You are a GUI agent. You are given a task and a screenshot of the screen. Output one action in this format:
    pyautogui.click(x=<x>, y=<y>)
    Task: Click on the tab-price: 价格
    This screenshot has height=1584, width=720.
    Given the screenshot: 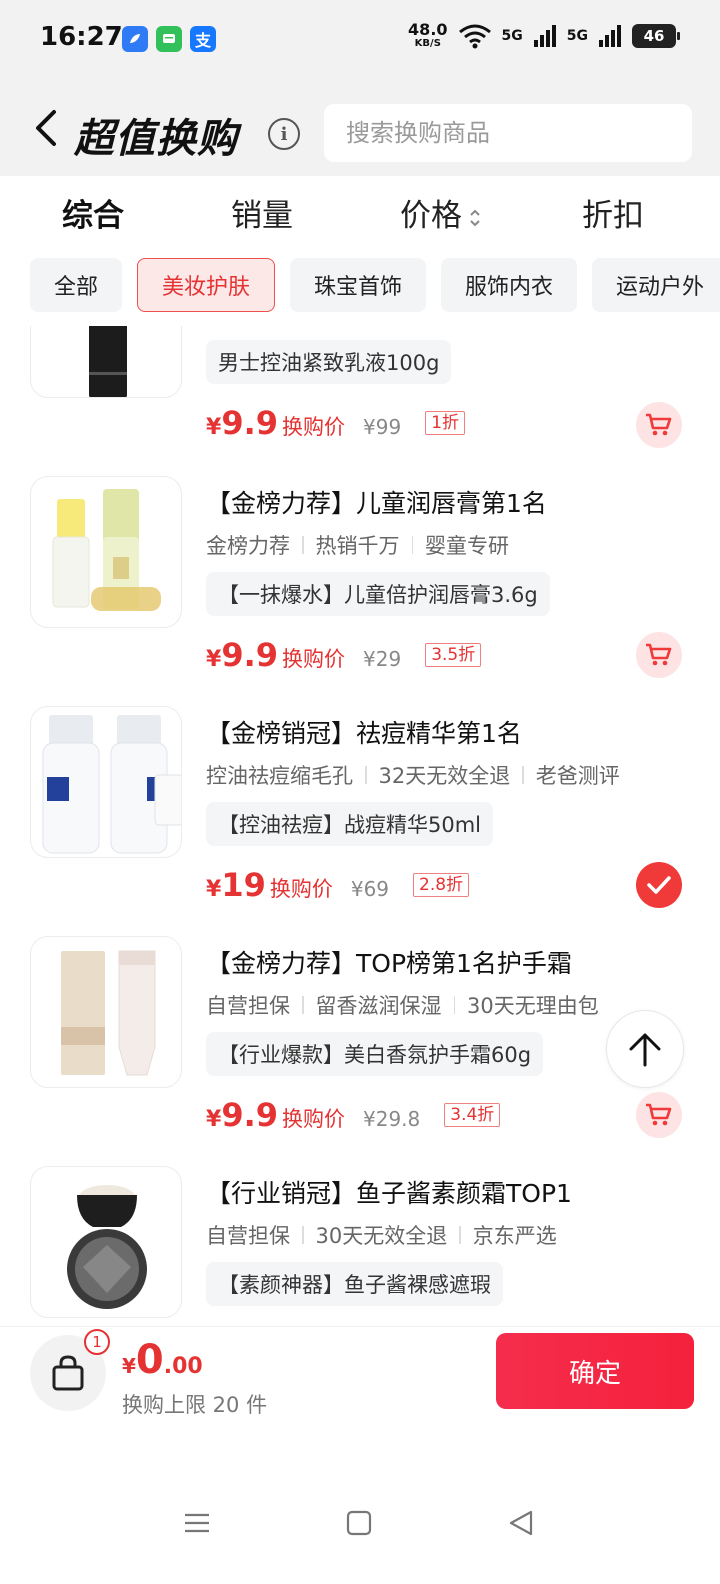 What is the action you would take?
    pyautogui.click(x=441, y=212)
    